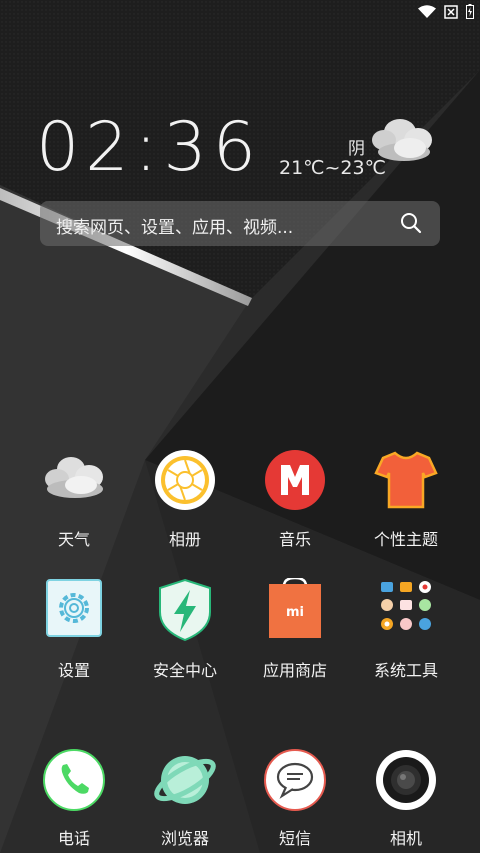 The width and height of the screenshot is (480, 853). What do you see at coordinates (73, 539) in the screenshot?
I see `app-label: 天气` at bounding box center [73, 539].